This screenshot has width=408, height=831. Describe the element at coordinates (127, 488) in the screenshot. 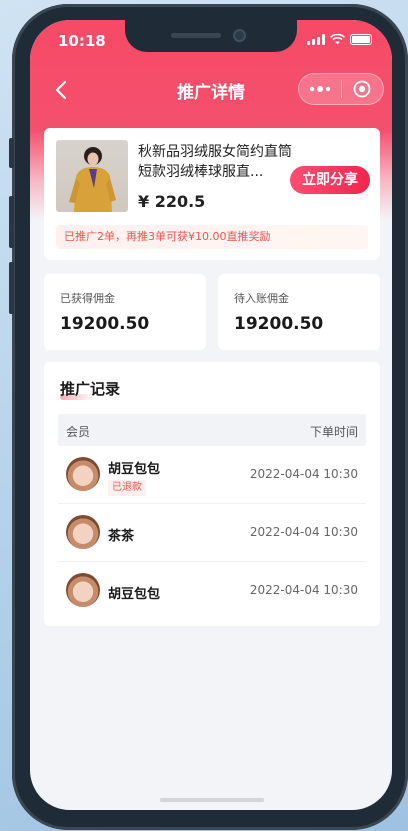

I see `refunded-badge: 已退款` at that location.